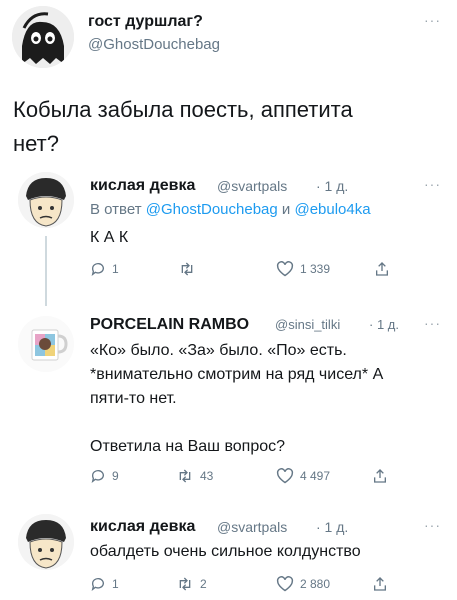 This screenshot has width=457, height=600. What do you see at coordinates (188, 446) in the screenshot?
I see `reply2-text-line4: Ответила на Ваш вопрос?` at bounding box center [188, 446].